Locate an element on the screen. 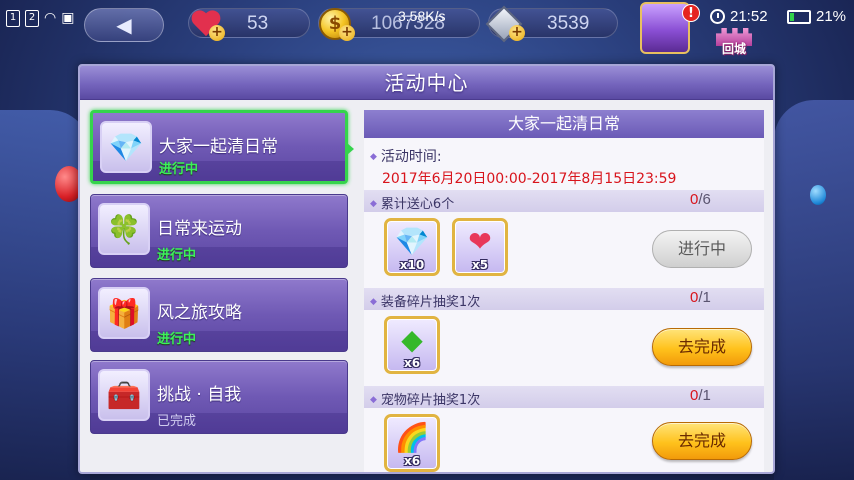 The image size is (854, 480). activity-item-3: 🧰 挑战 · 自我 已完成 is located at coordinates (219, 397).